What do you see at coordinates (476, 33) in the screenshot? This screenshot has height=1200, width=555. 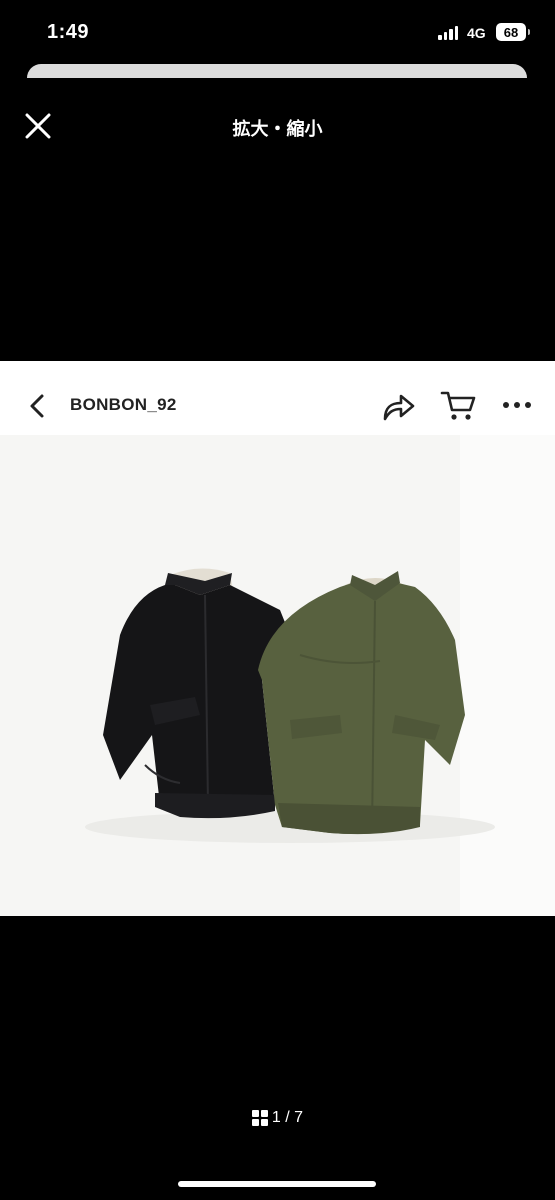 I see `network-type: 4G` at bounding box center [476, 33].